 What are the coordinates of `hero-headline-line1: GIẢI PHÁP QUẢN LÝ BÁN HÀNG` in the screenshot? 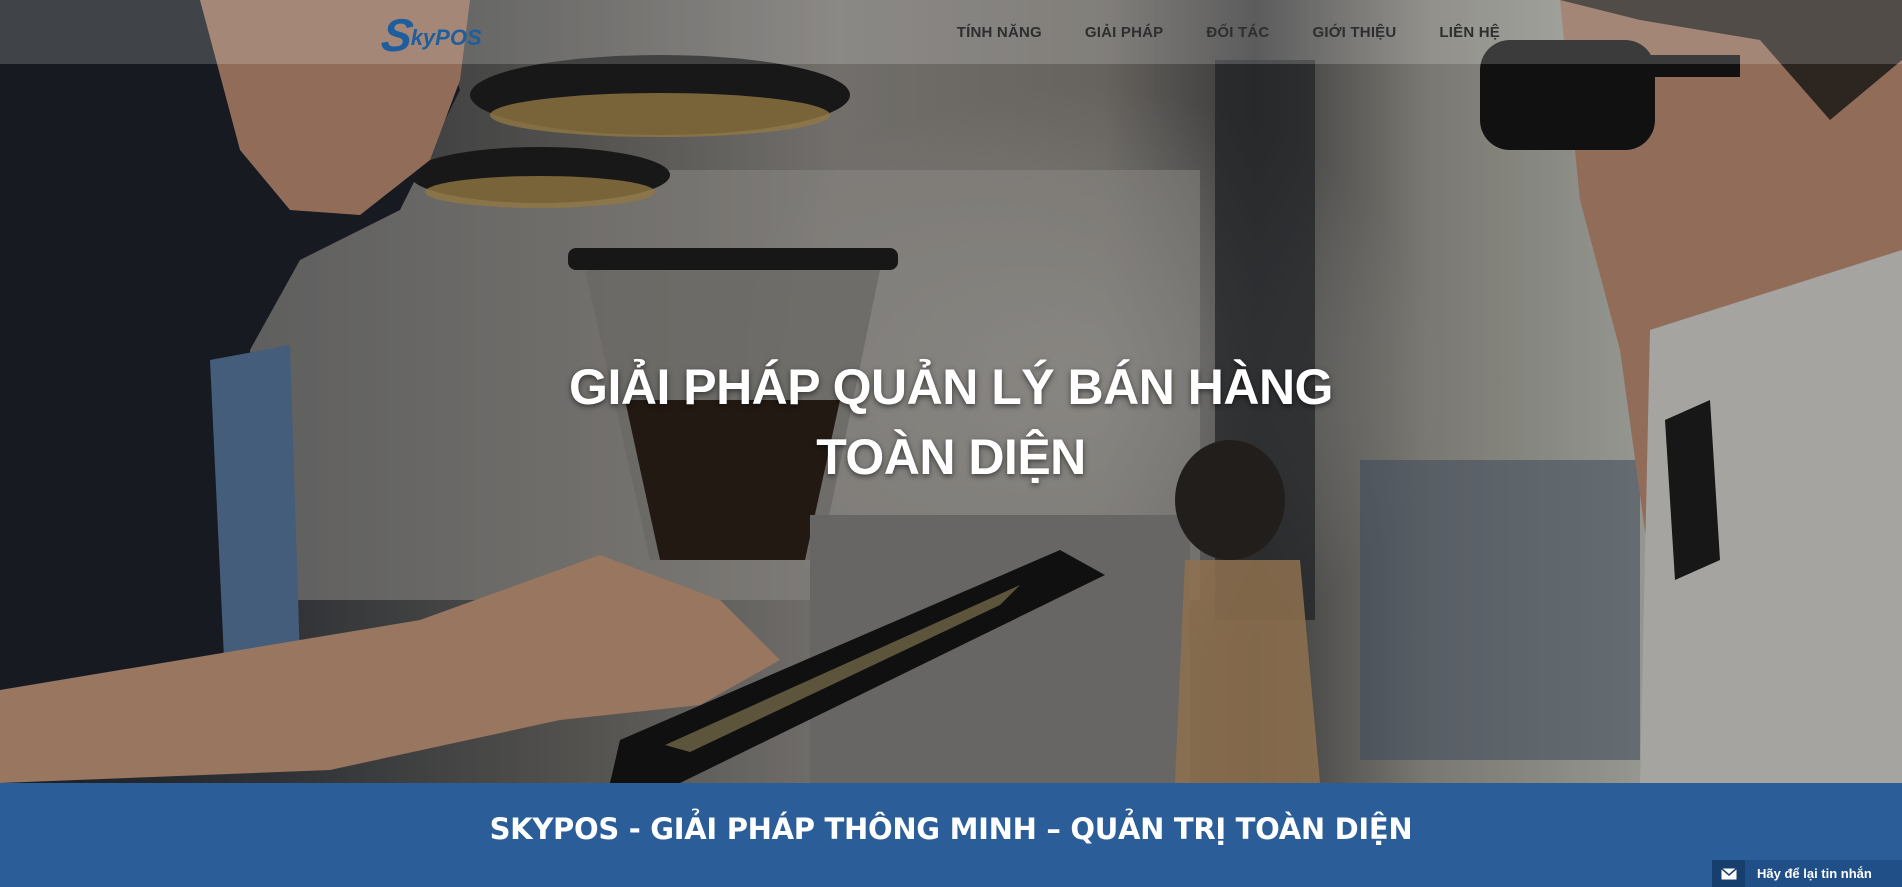 It's located at (951, 387).